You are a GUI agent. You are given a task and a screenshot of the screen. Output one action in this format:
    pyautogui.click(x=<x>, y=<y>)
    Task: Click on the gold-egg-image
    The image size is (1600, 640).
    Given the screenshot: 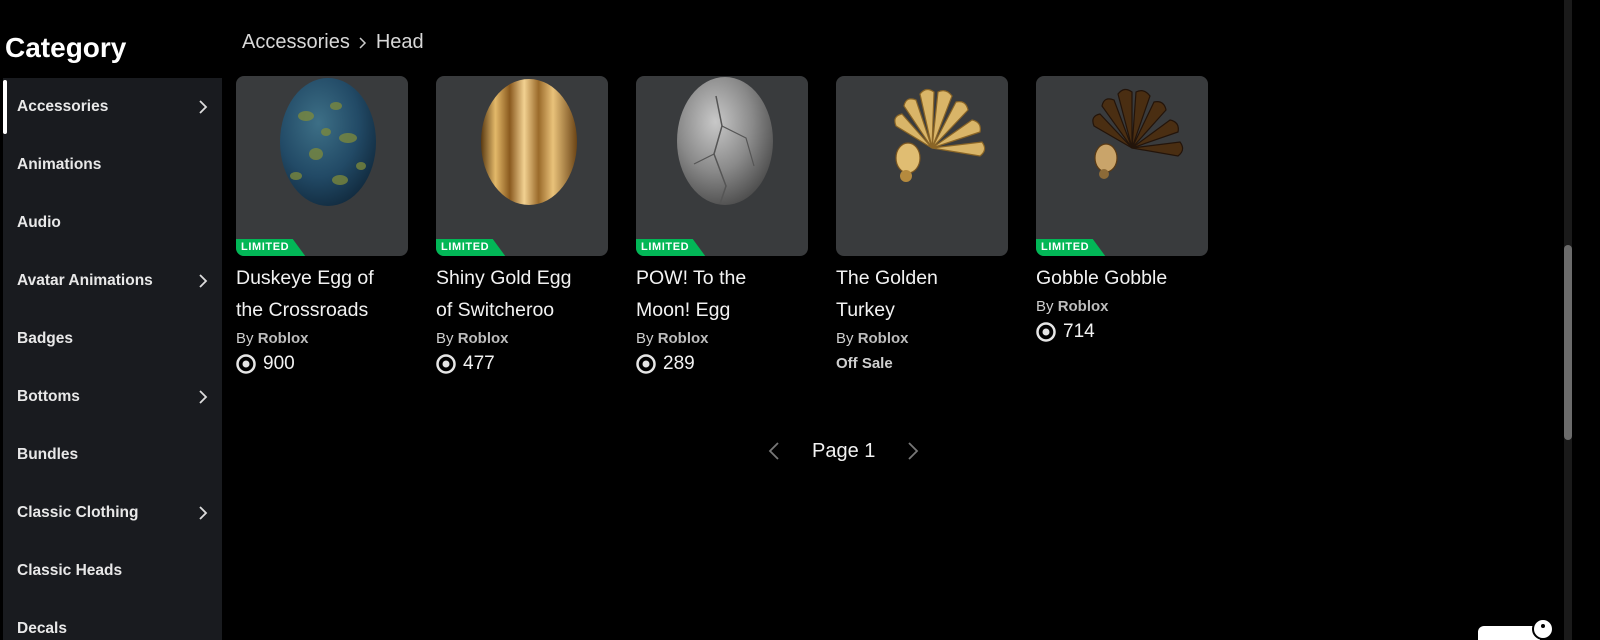 What is the action you would take?
    pyautogui.click(x=529, y=142)
    